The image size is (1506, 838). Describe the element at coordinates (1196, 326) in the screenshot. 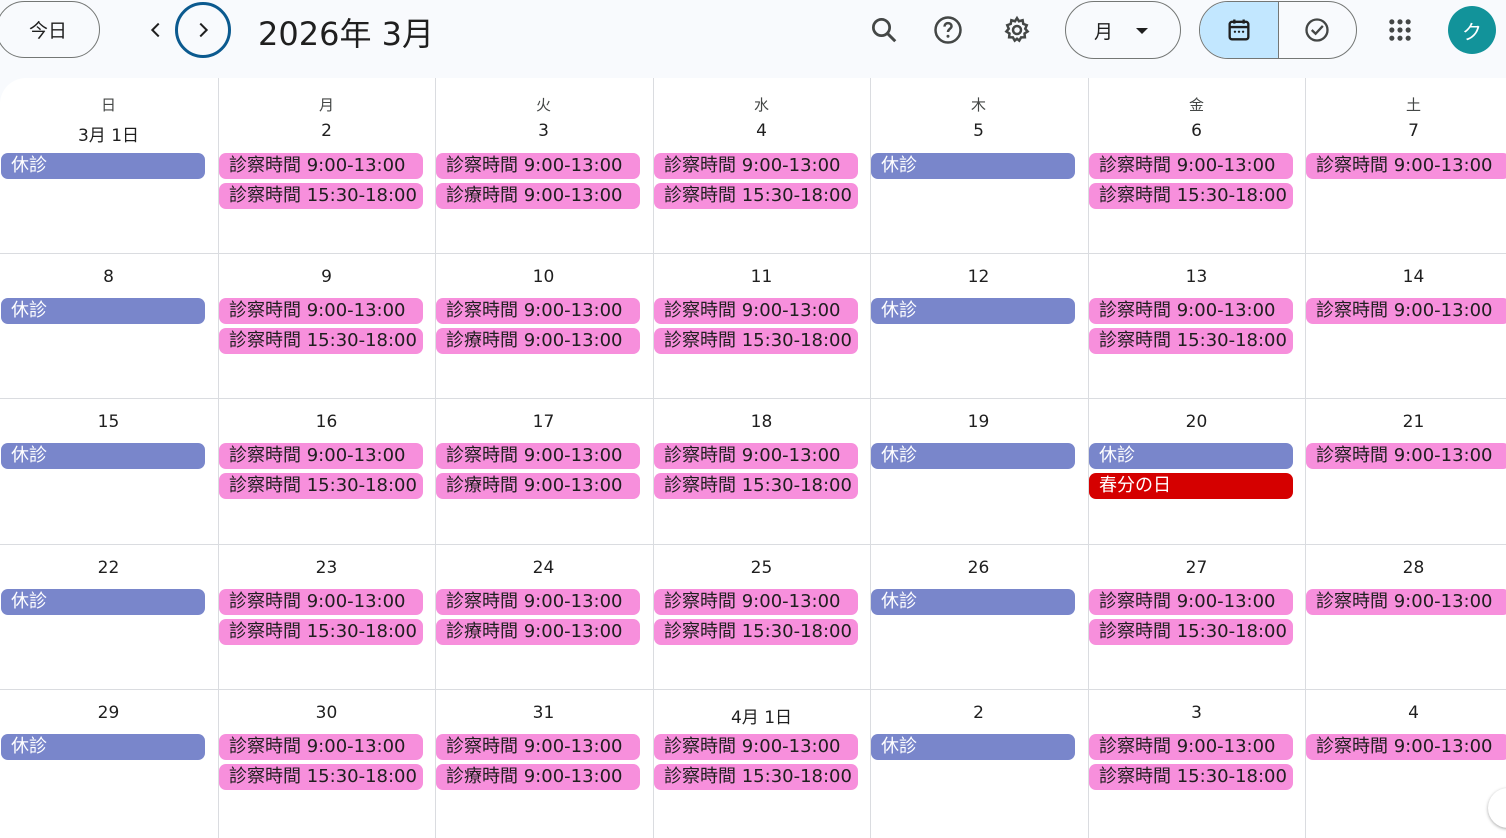

I see `day-cell: 13 診察時間 9:00-13:00 診察時間 15:30-18:00` at that location.